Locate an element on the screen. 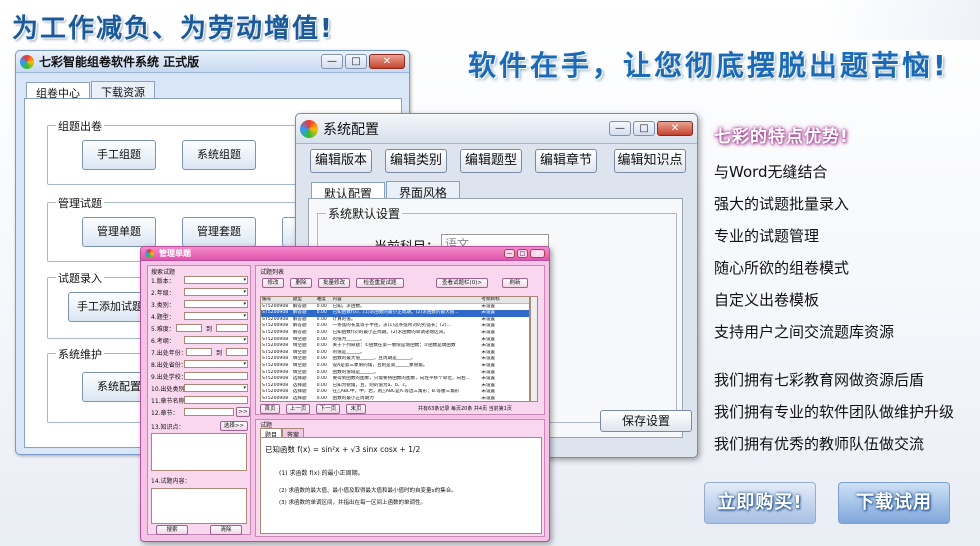 The width and height of the screenshot is (980, 546). difficulty-from-input is located at coordinates (189, 328).